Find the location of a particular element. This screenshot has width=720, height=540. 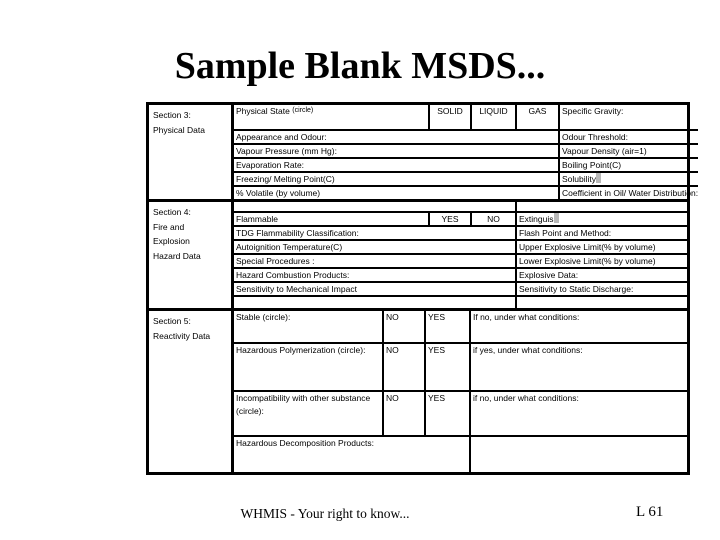

special-procedures-field: Special Procedures : is located at coordinates (331, 261).